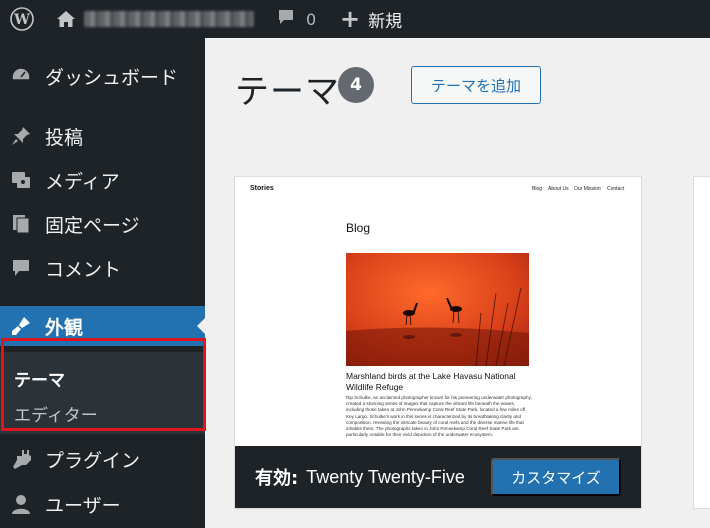 The width and height of the screenshot is (710, 528). I want to click on new-content-button: + 新規, so click(371, 19).